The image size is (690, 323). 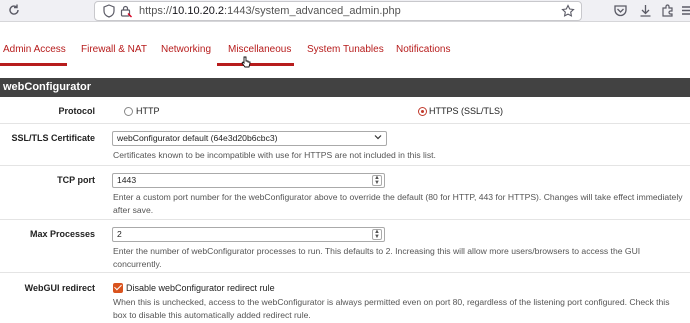 I want to click on certificate-select: webConfigurator default (64e3d20b6cbc3), so click(x=249, y=138).